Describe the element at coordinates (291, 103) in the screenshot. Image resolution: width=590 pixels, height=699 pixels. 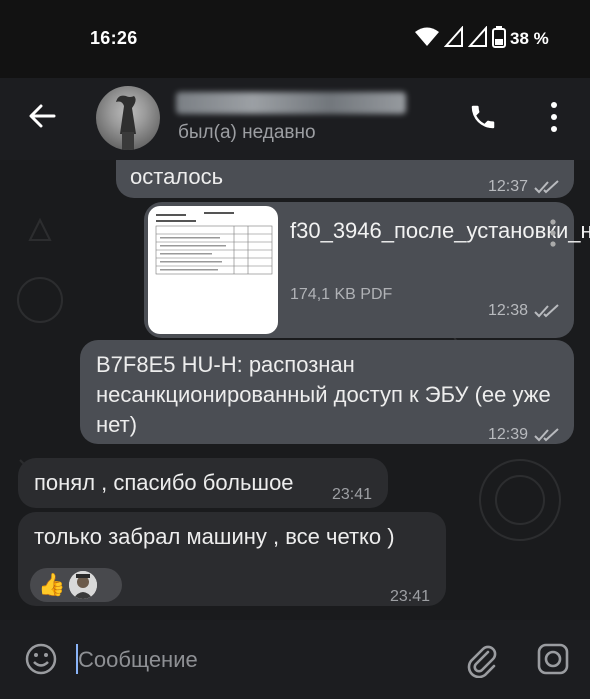
I see `contact-name-blurred` at that location.